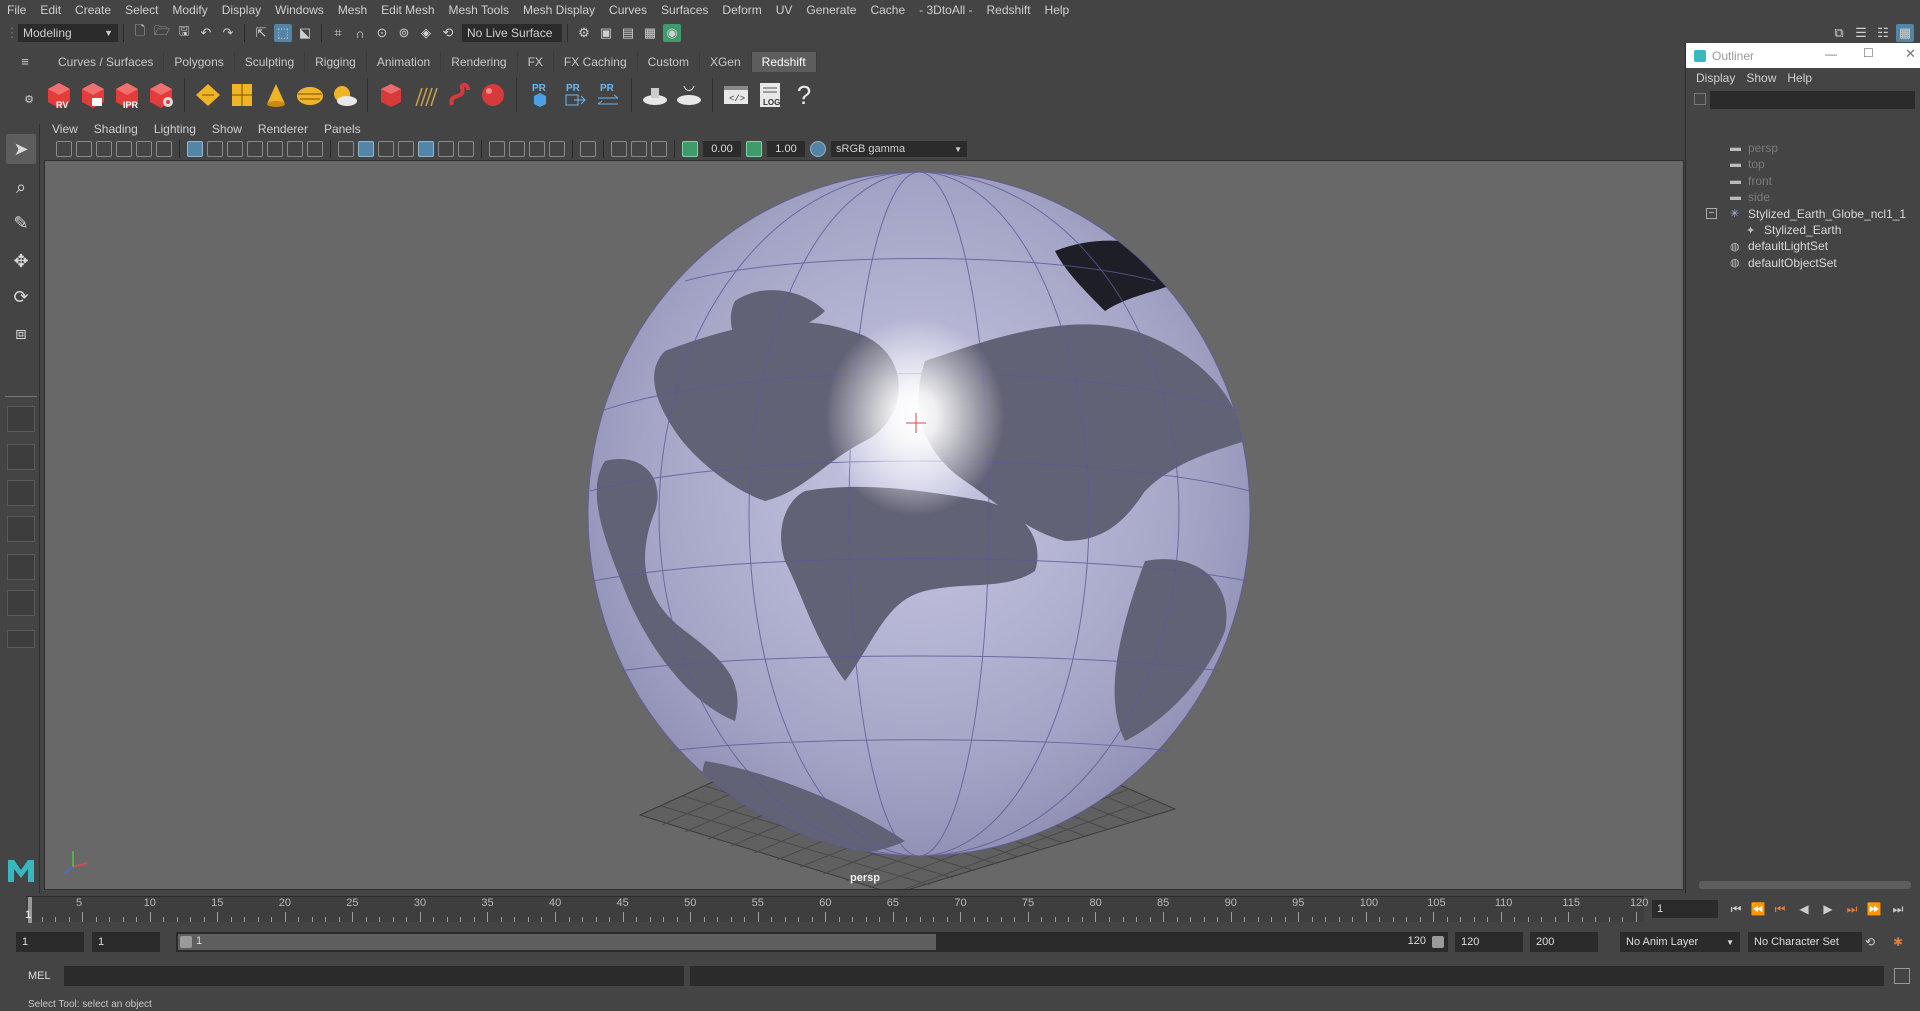 The image size is (1920, 1011). I want to click on xray-icon, so click(619, 149).